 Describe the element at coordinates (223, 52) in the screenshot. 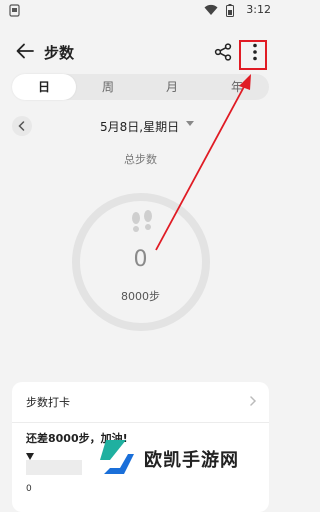

I see `share-icon` at that location.